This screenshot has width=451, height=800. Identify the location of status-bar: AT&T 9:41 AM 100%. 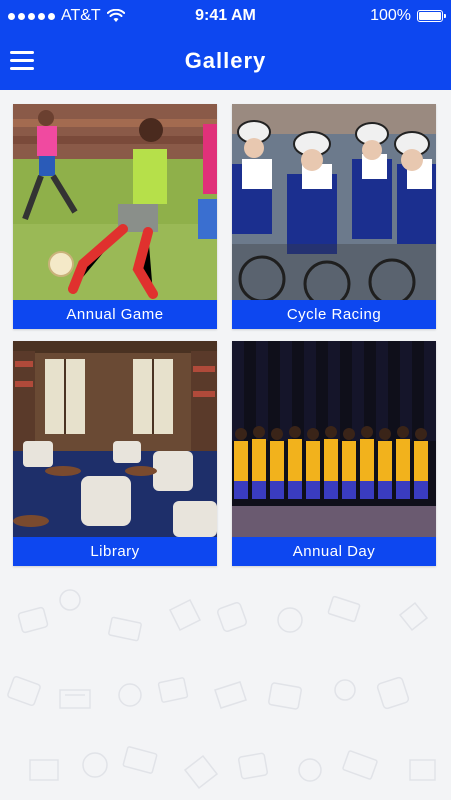
(225, 16).